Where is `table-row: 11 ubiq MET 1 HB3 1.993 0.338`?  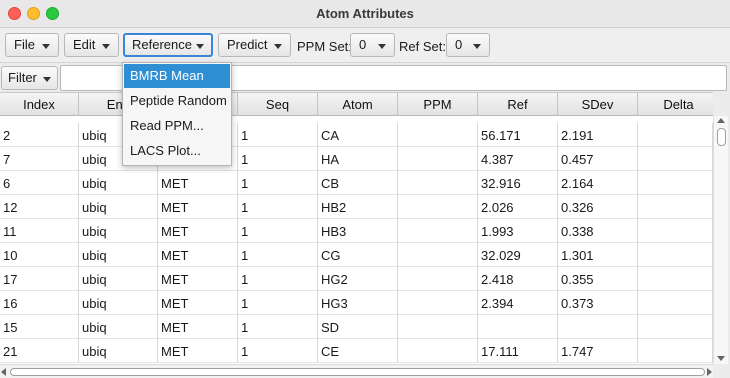 table-row: 11 ubiq MET 1 HB3 1.993 0.338 is located at coordinates (356, 231).